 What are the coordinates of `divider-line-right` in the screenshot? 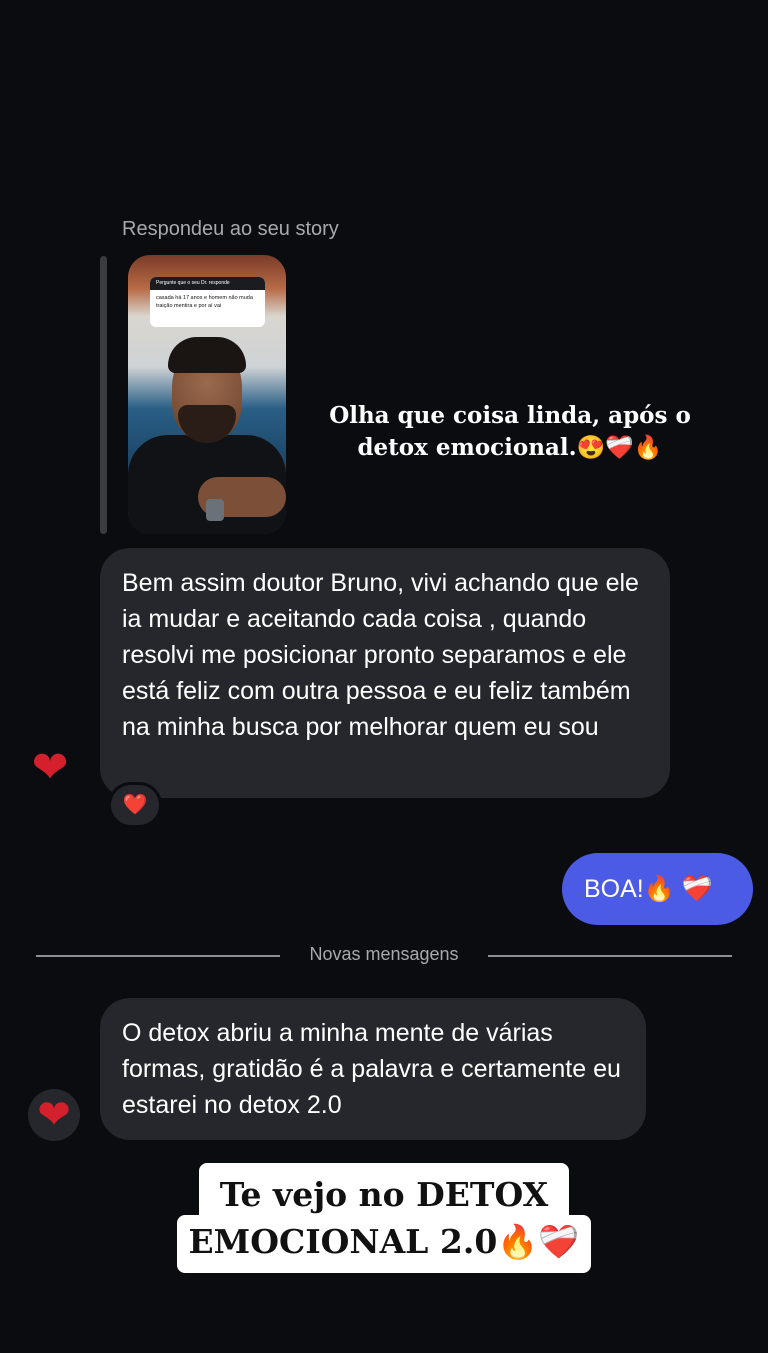 It's located at (610, 956).